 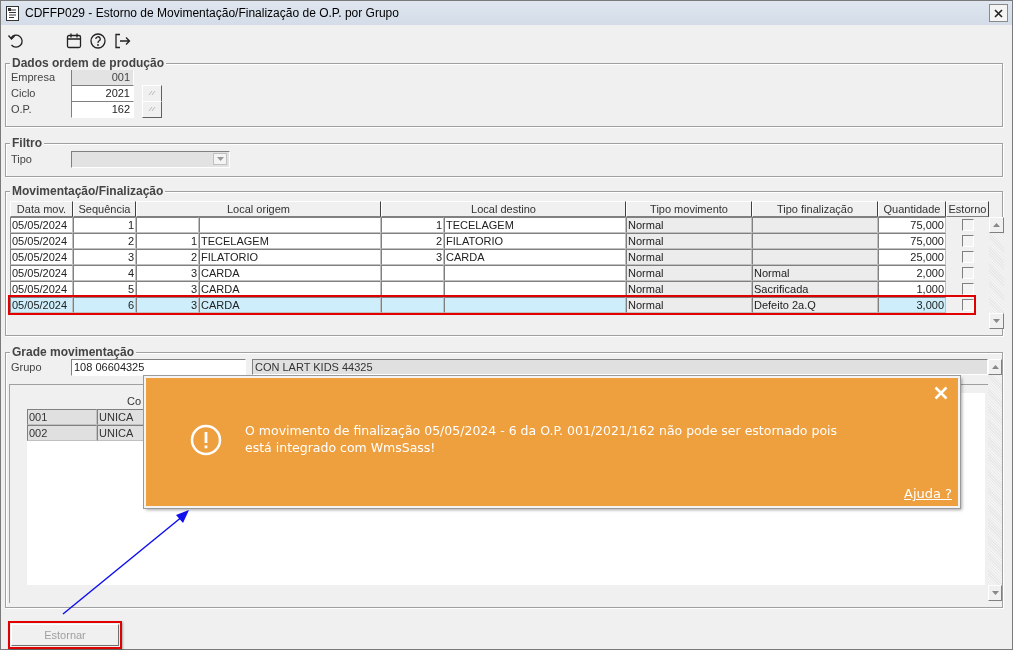 What do you see at coordinates (12, 13) in the screenshot?
I see `document-icon` at bounding box center [12, 13].